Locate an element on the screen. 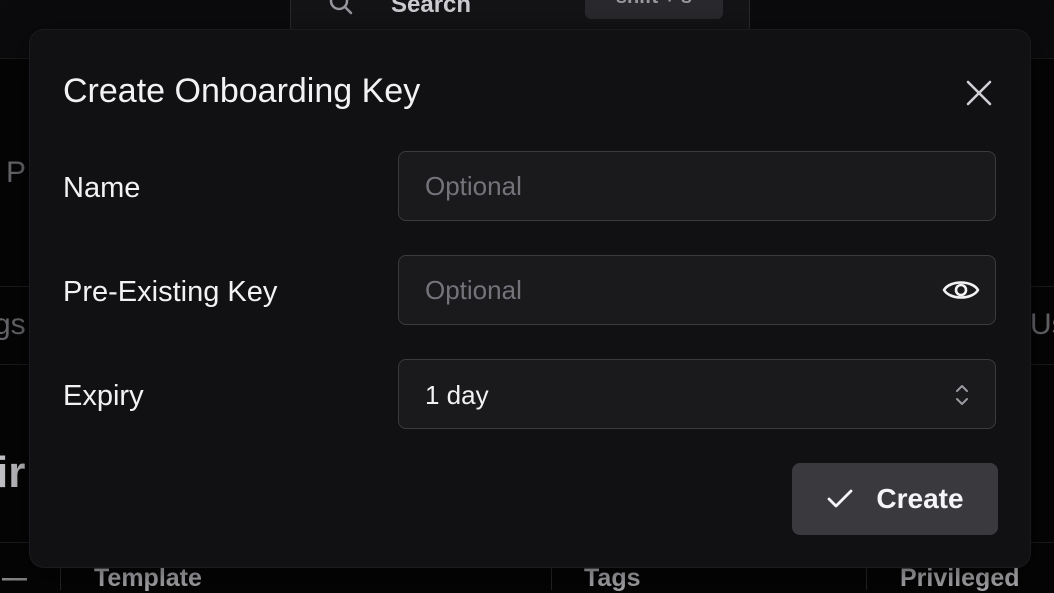 The image size is (1054, 593). toggle-key-visibility-button is located at coordinates (961, 290).